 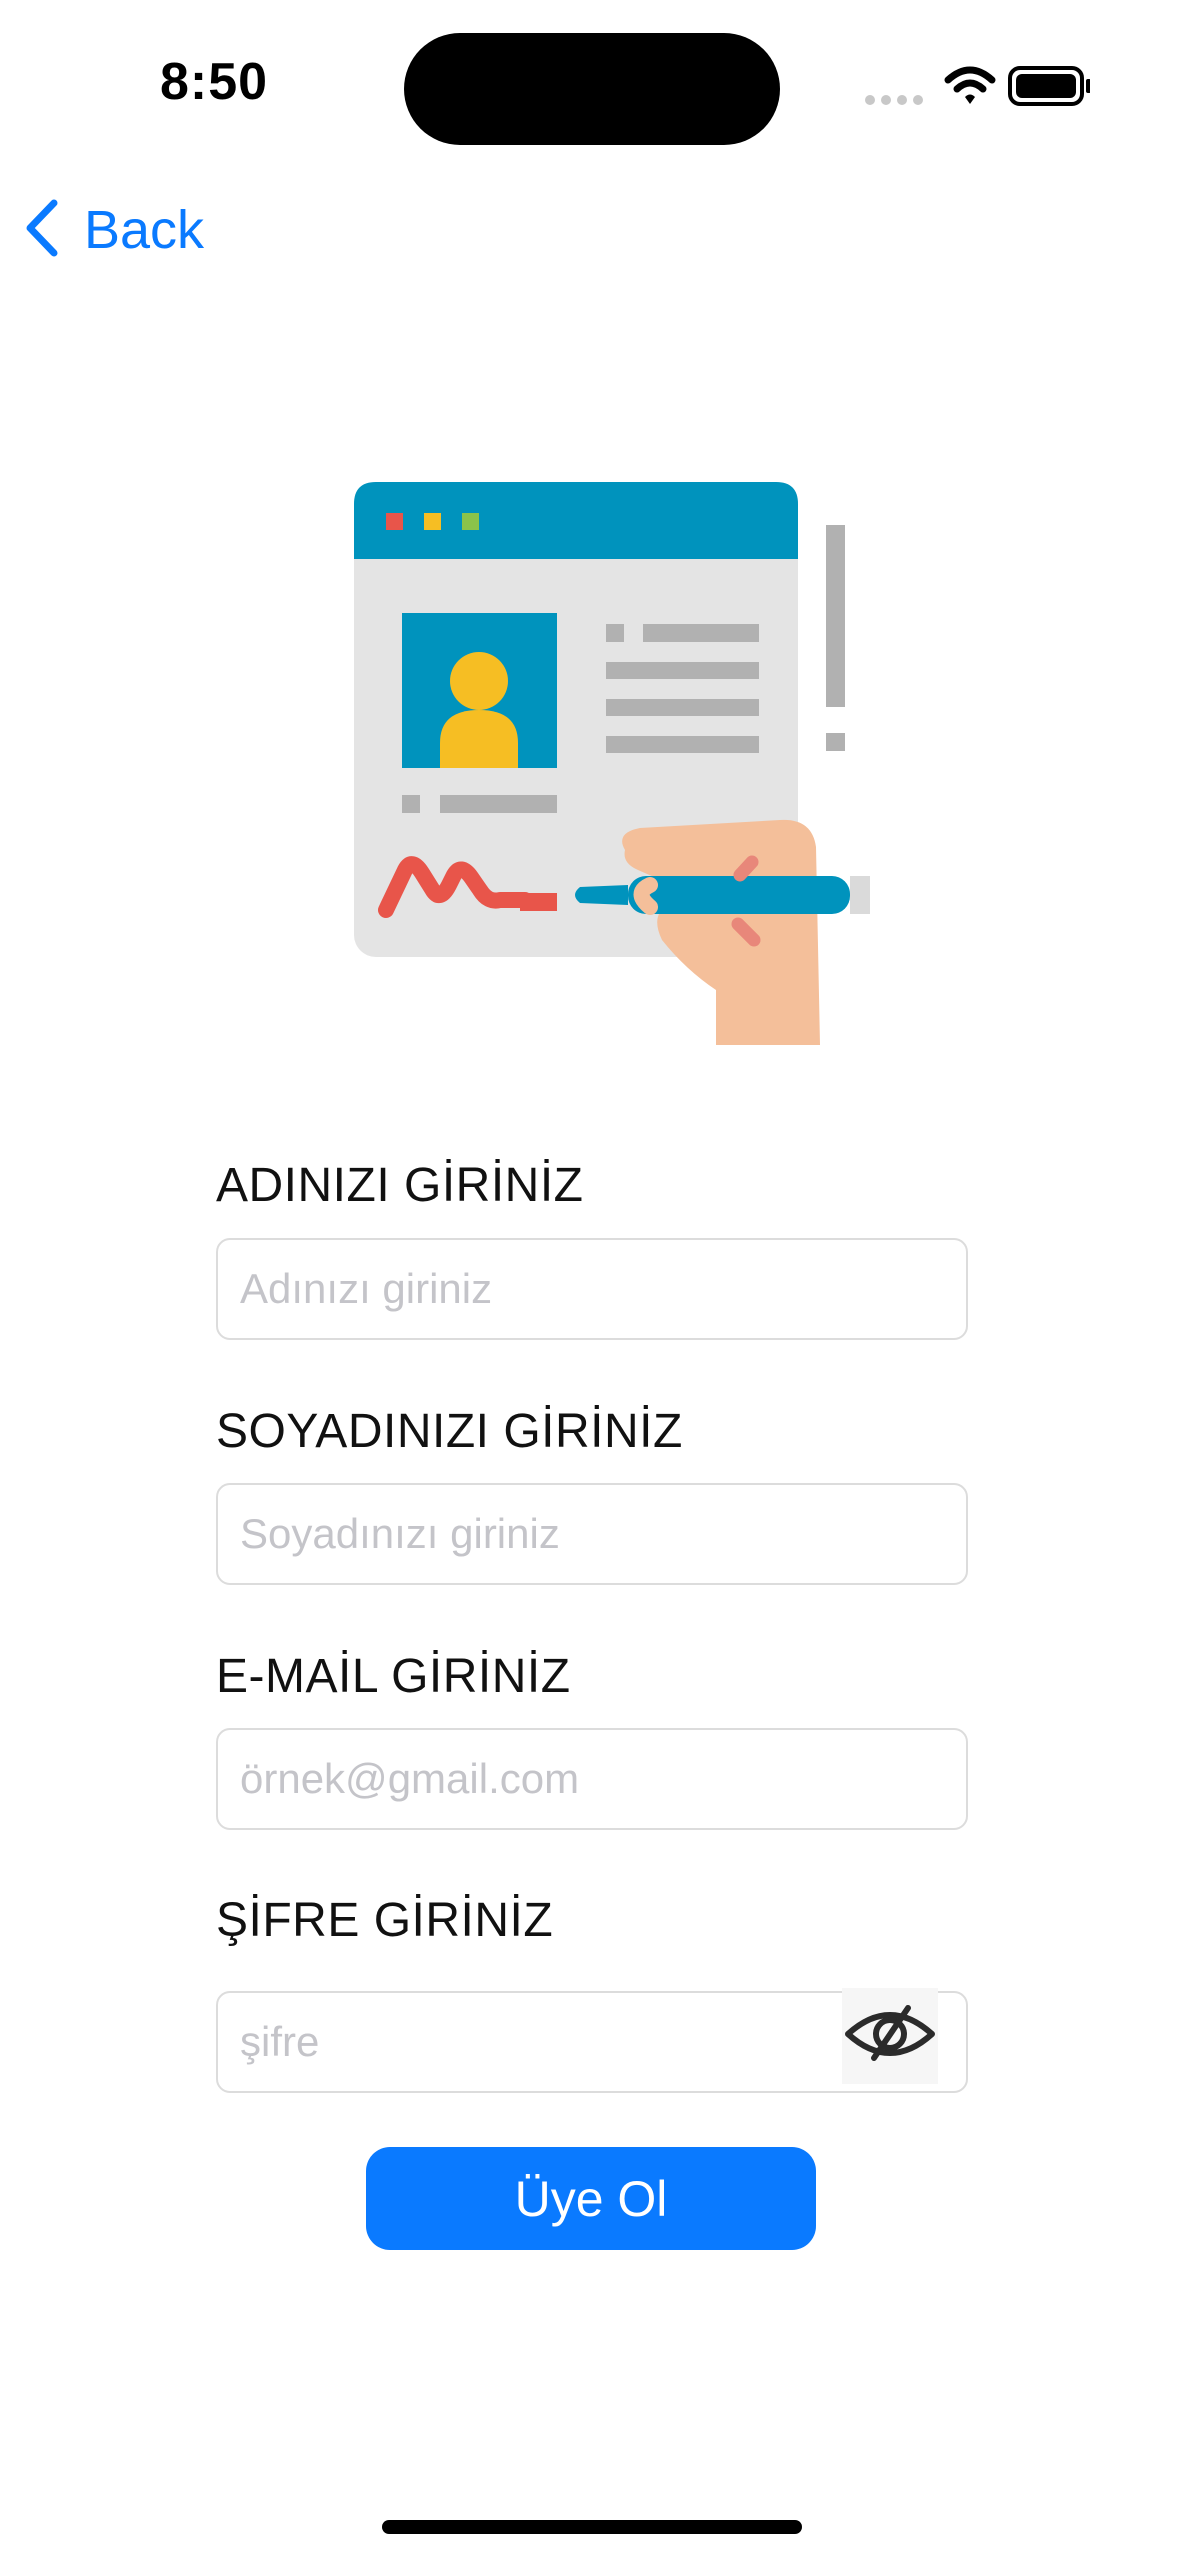 I want to click on status-icons, so click(x=970, y=87).